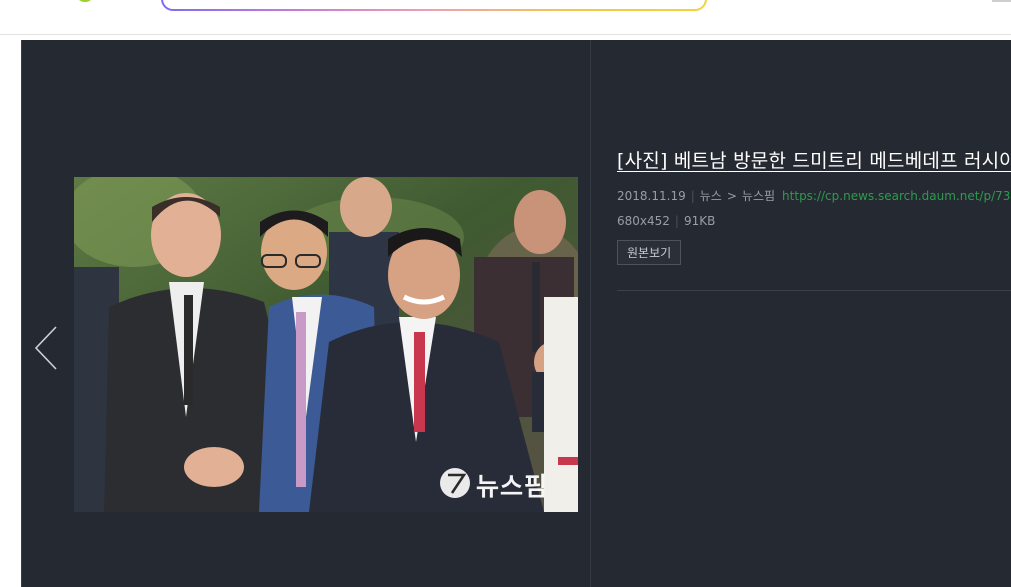 The image size is (1011, 587). I want to click on watermark-logo-icon, so click(455, 483).